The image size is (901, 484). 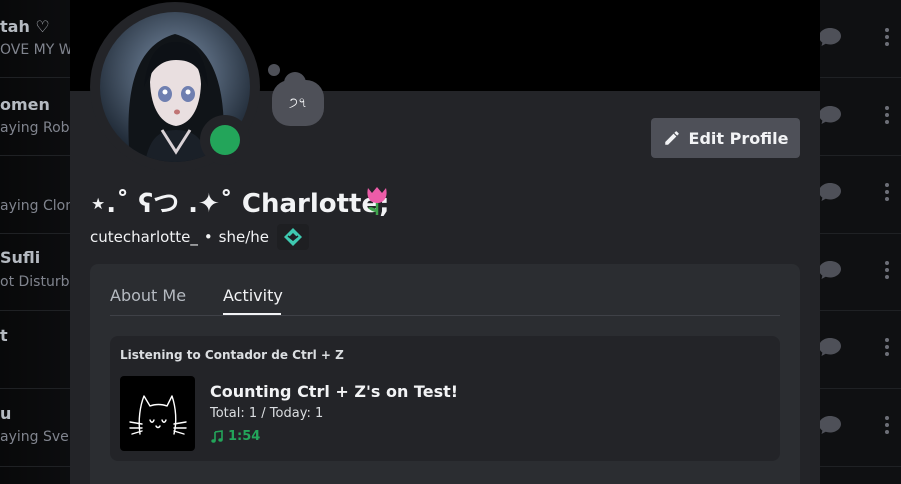 I want to click on tab-about-me: About Me, so click(x=148, y=295).